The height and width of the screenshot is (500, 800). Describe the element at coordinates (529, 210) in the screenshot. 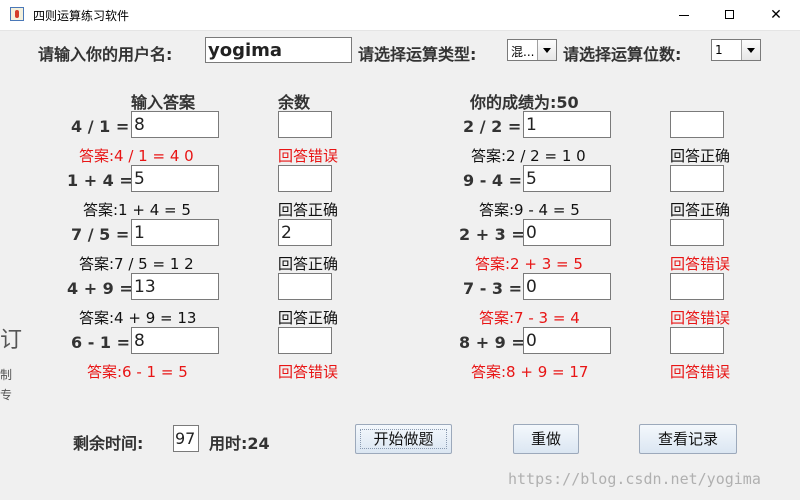

I see `correct-answer-text: 答案:9 - 4 = 5` at that location.